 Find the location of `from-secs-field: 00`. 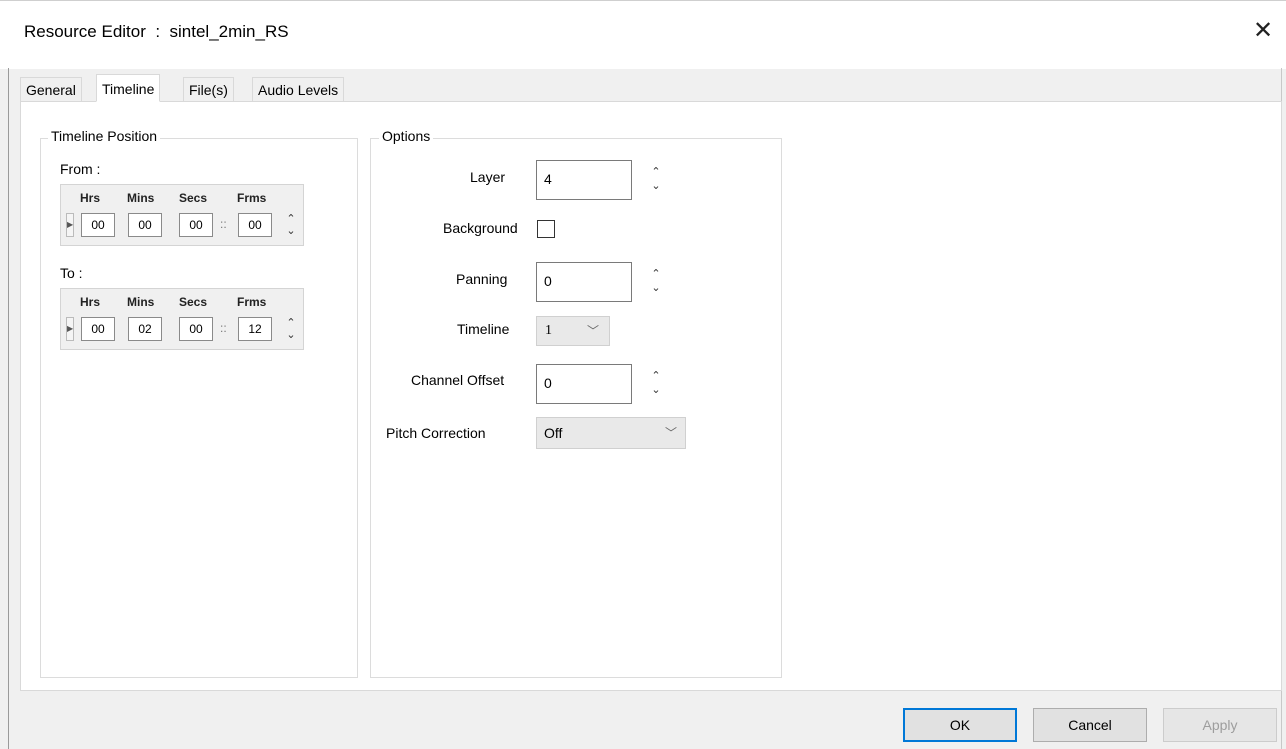

from-secs-field: 00 is located at coordinates (196, 225).